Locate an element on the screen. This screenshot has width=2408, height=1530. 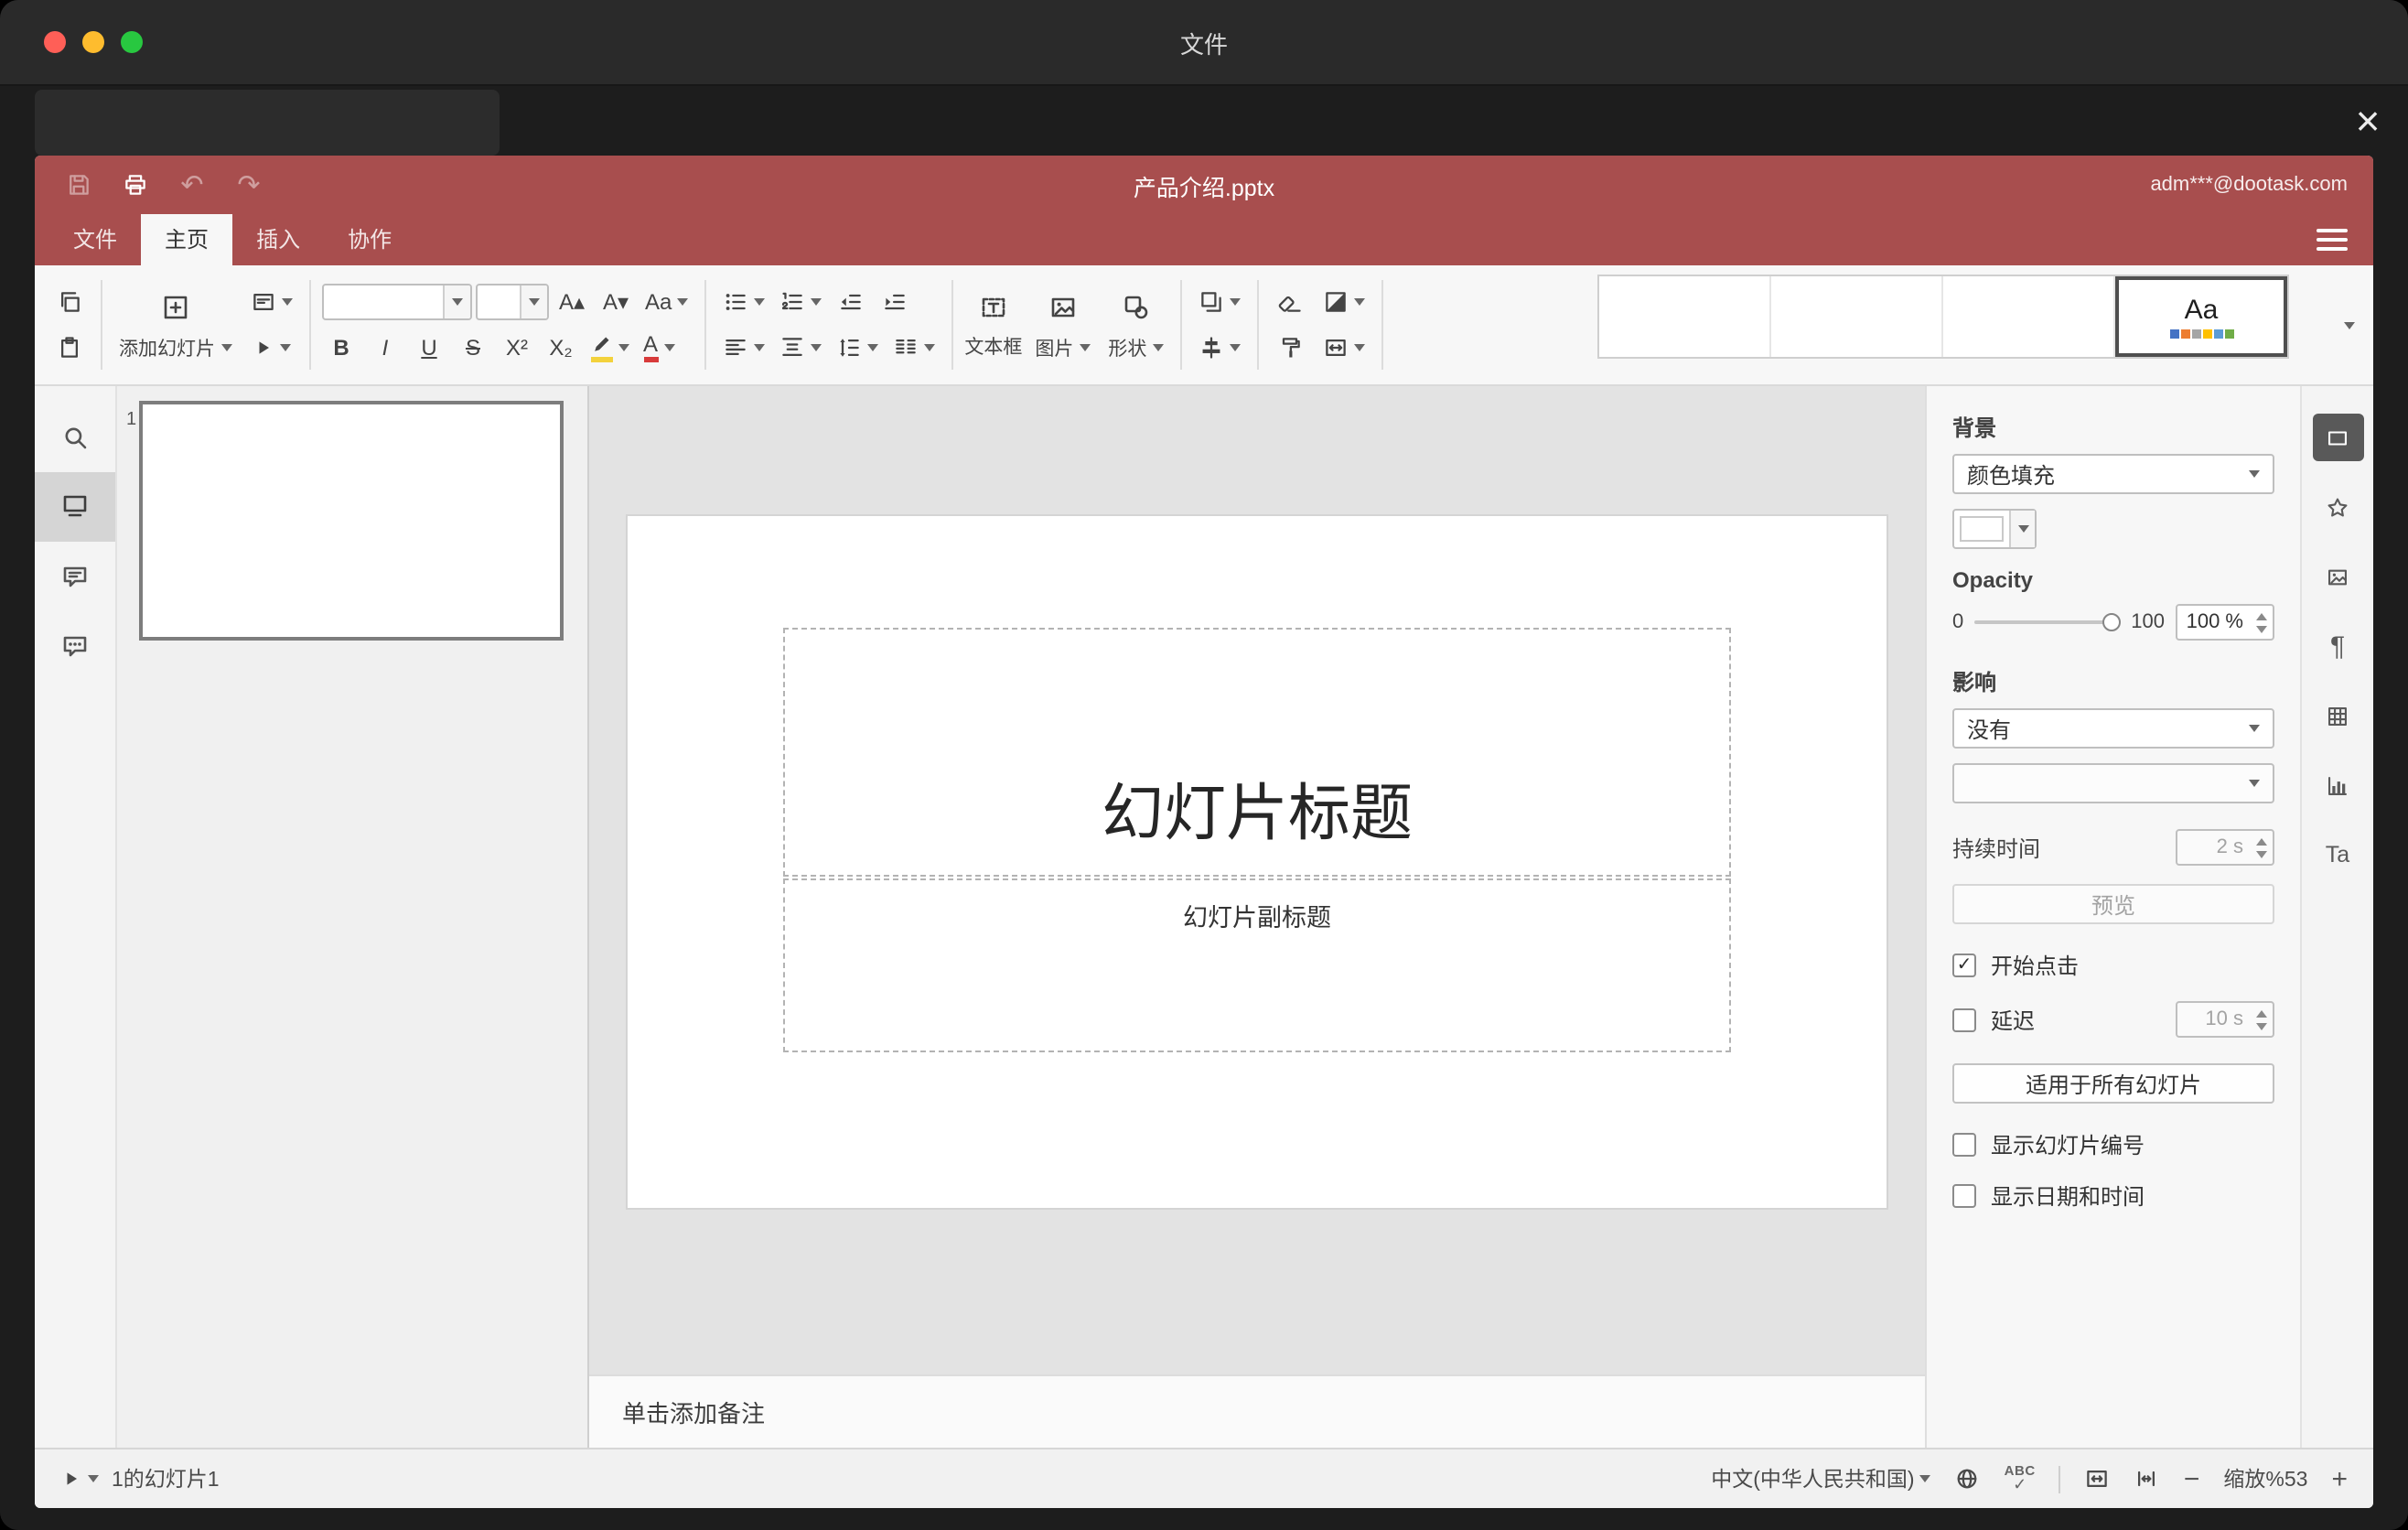
spellcheck-button: ABC ✓ is located at coordinates (2020, 1478).